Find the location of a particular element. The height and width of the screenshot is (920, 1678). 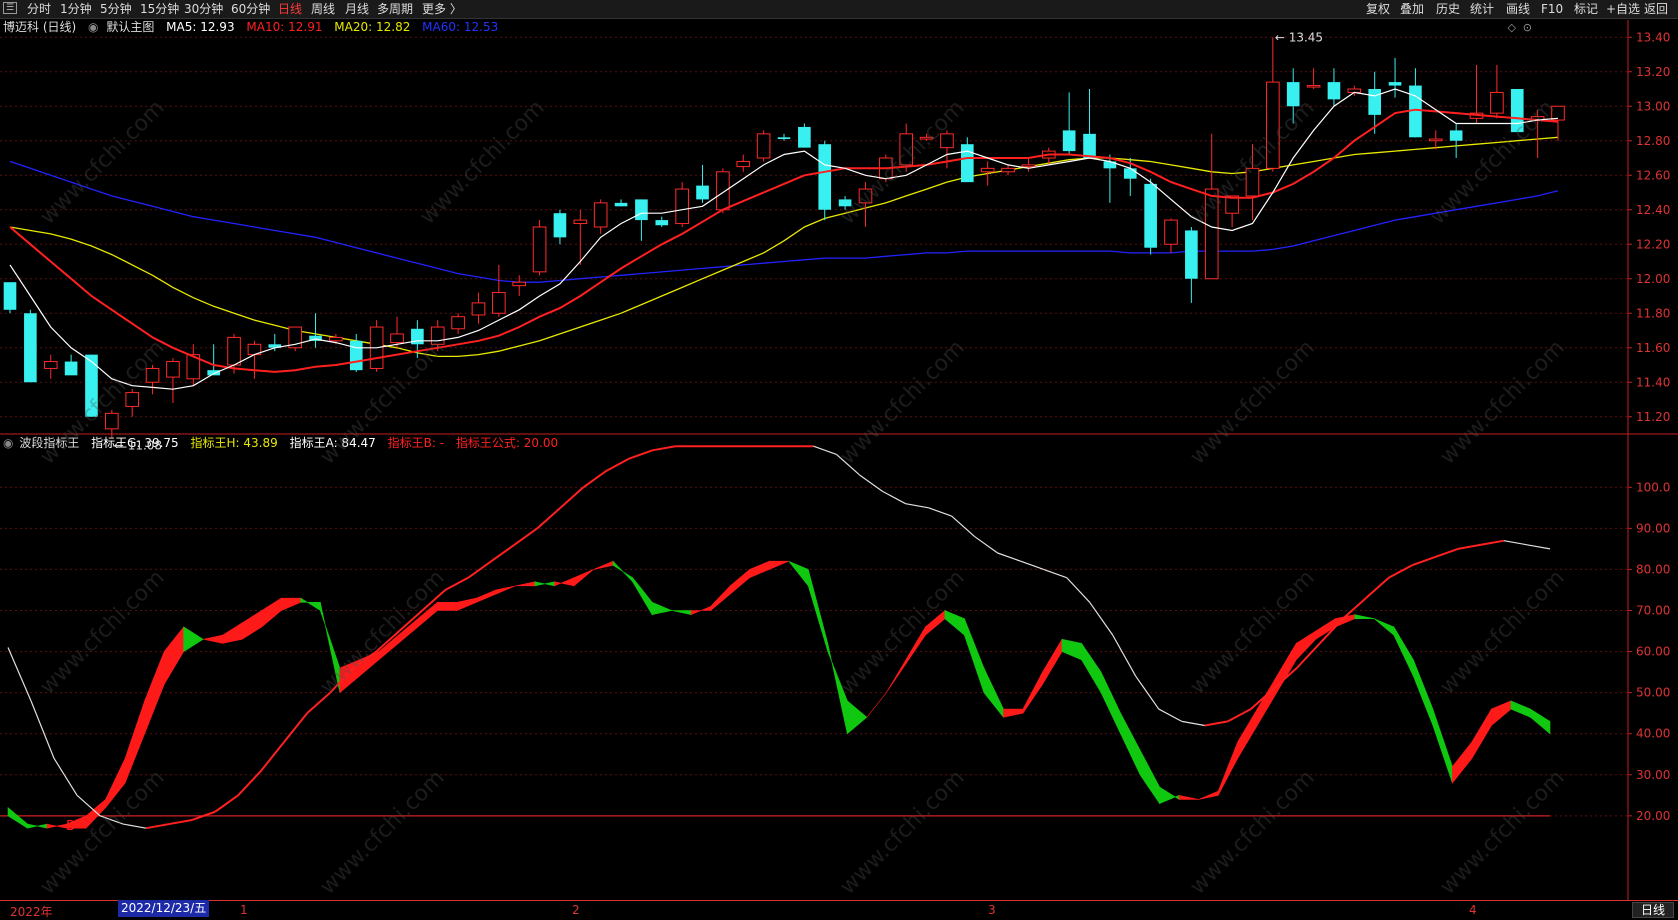

date-axis: 2022年 1 2 3 4 is located at coordinates (839, 910).